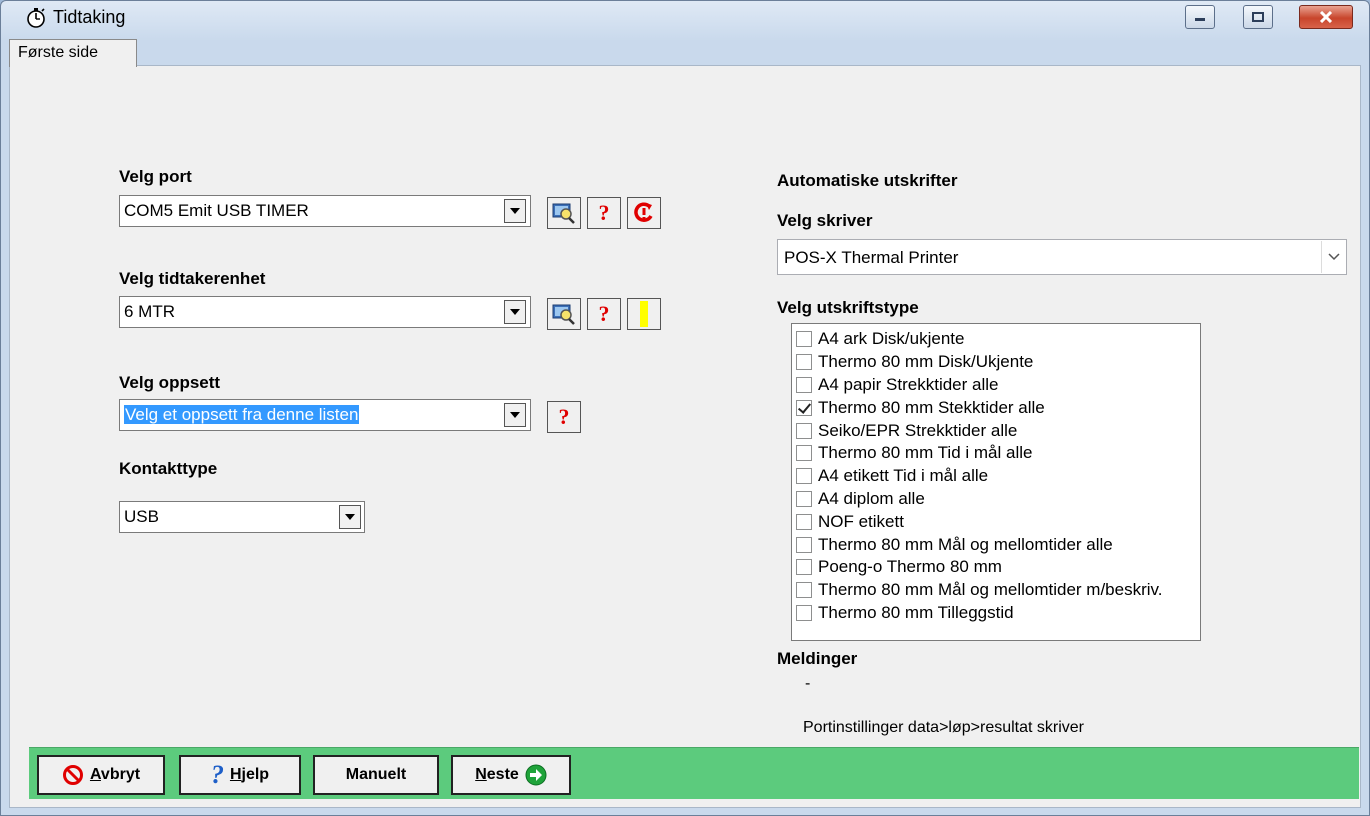 This screenshot has height=816, width=1370. I want to click on cancel-icon, so click(72, 775).